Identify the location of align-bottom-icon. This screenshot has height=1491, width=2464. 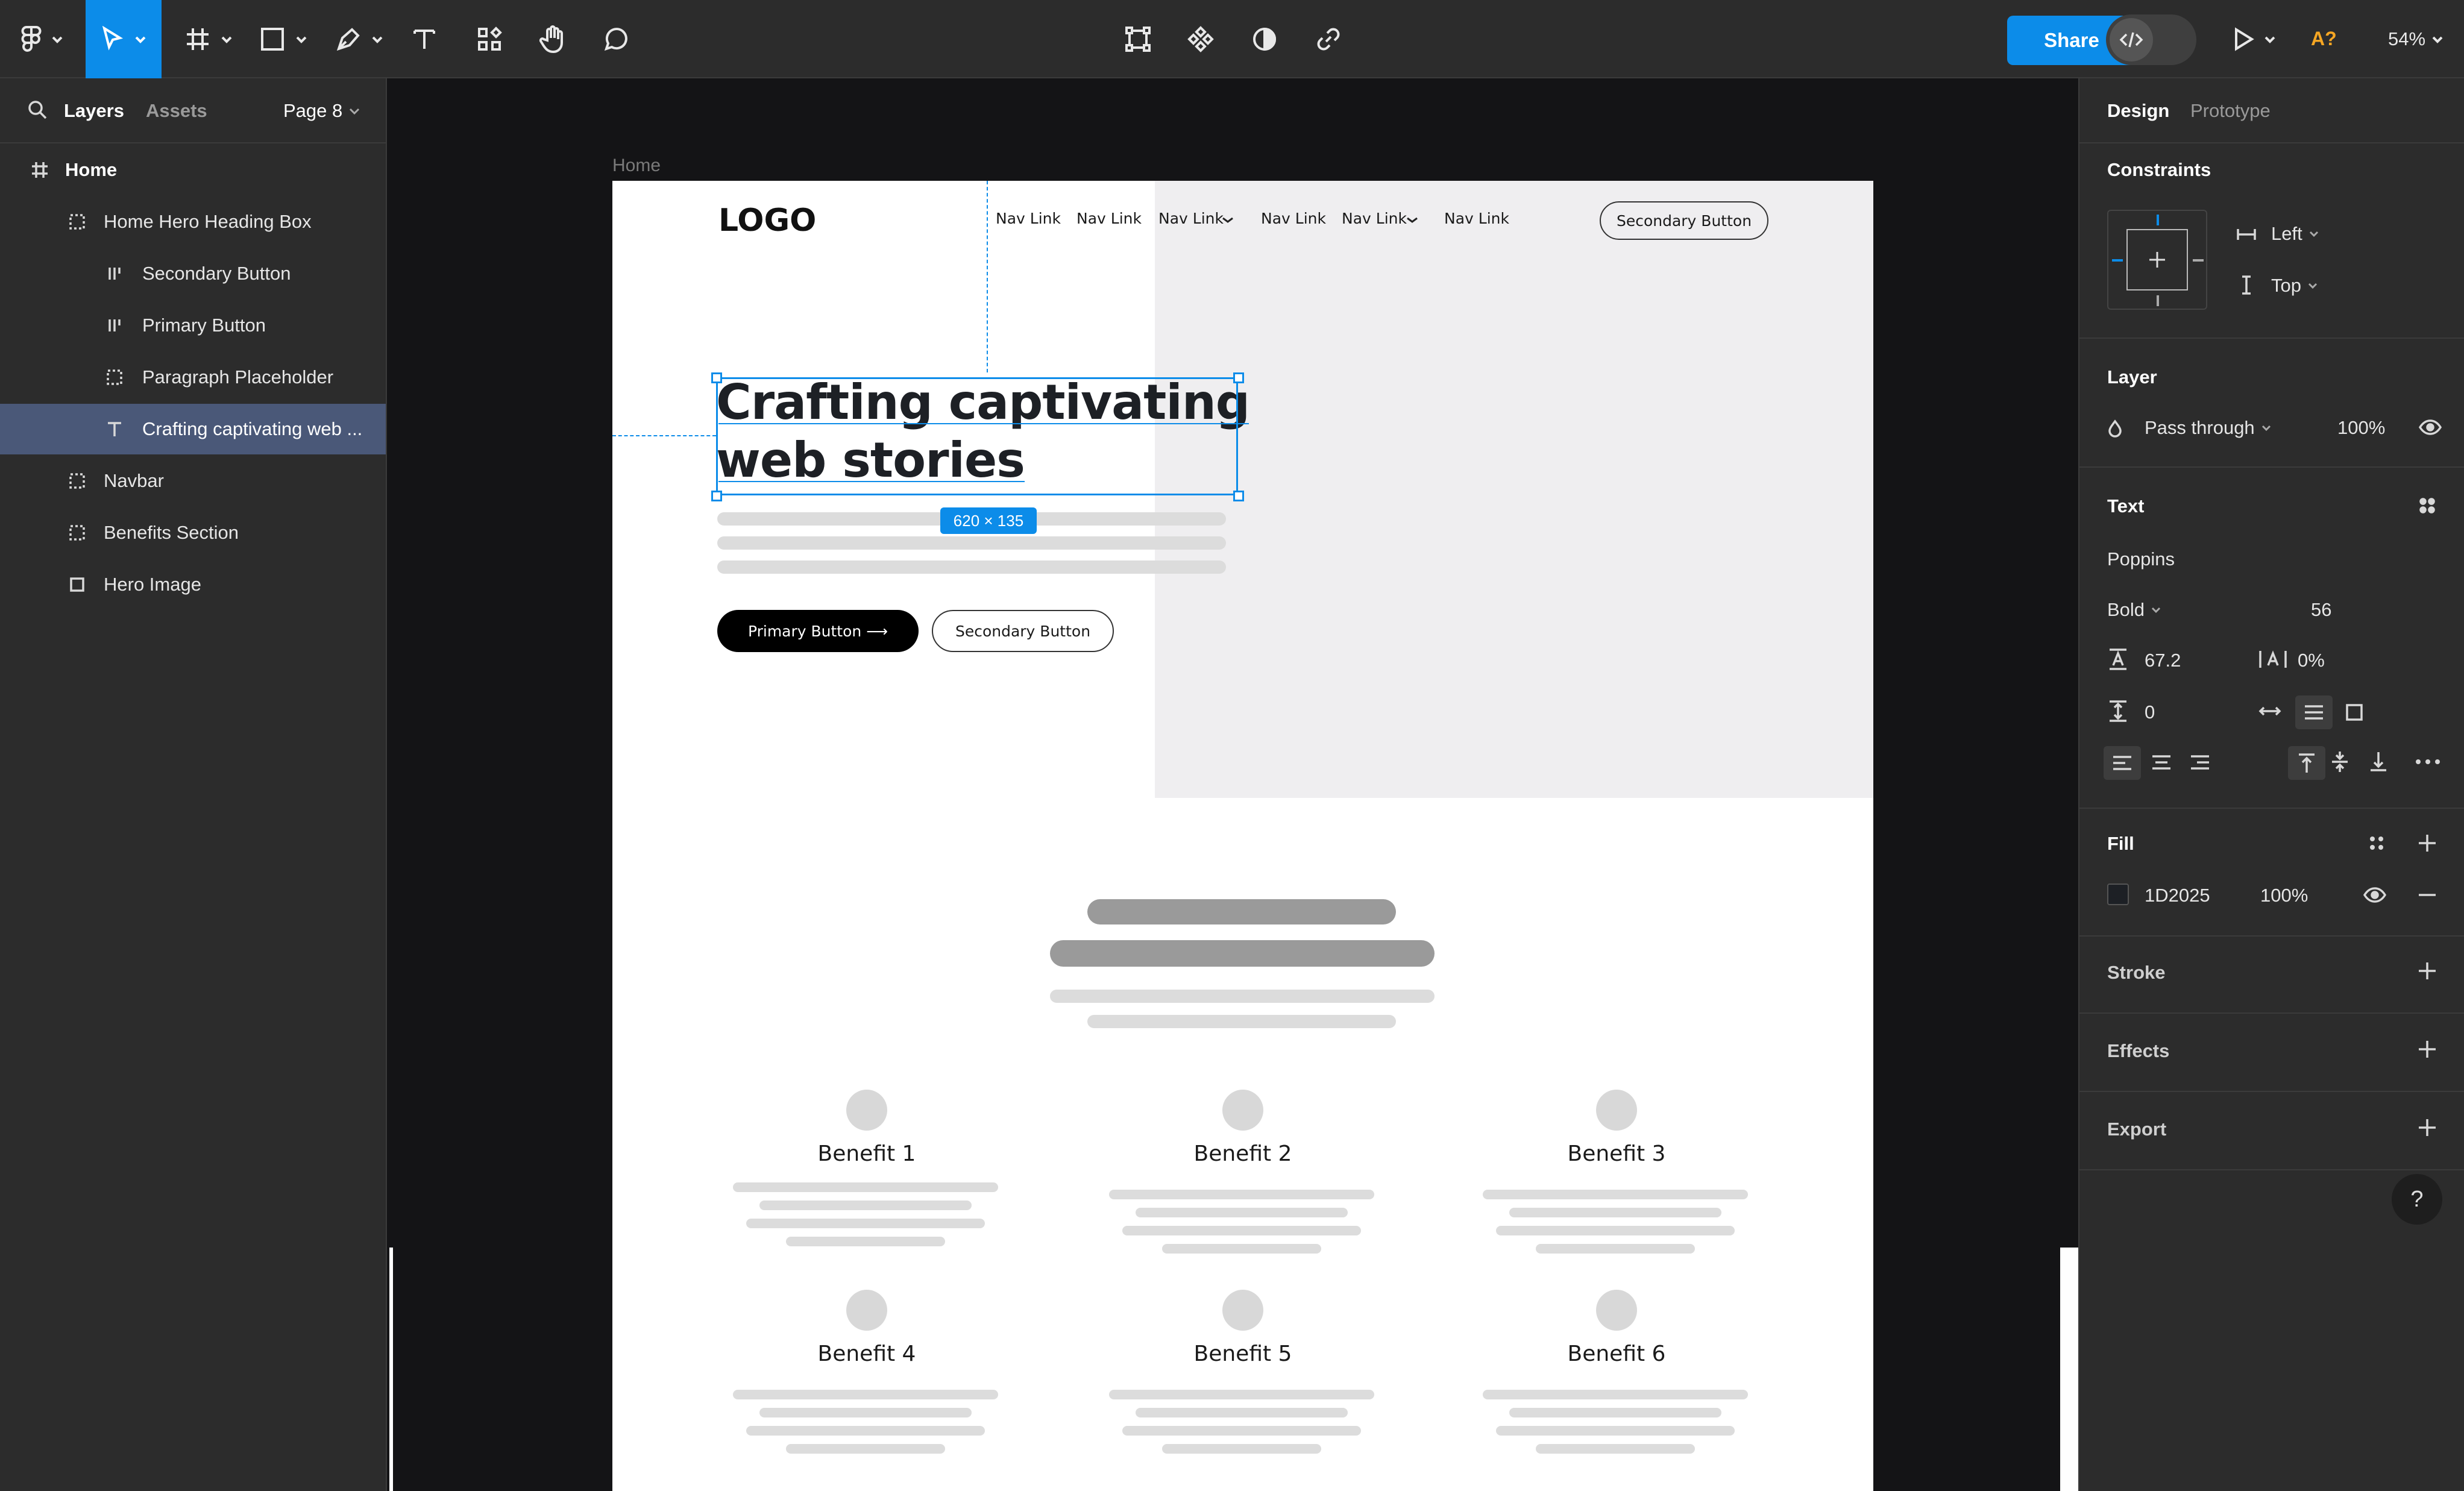
(2378, 762).